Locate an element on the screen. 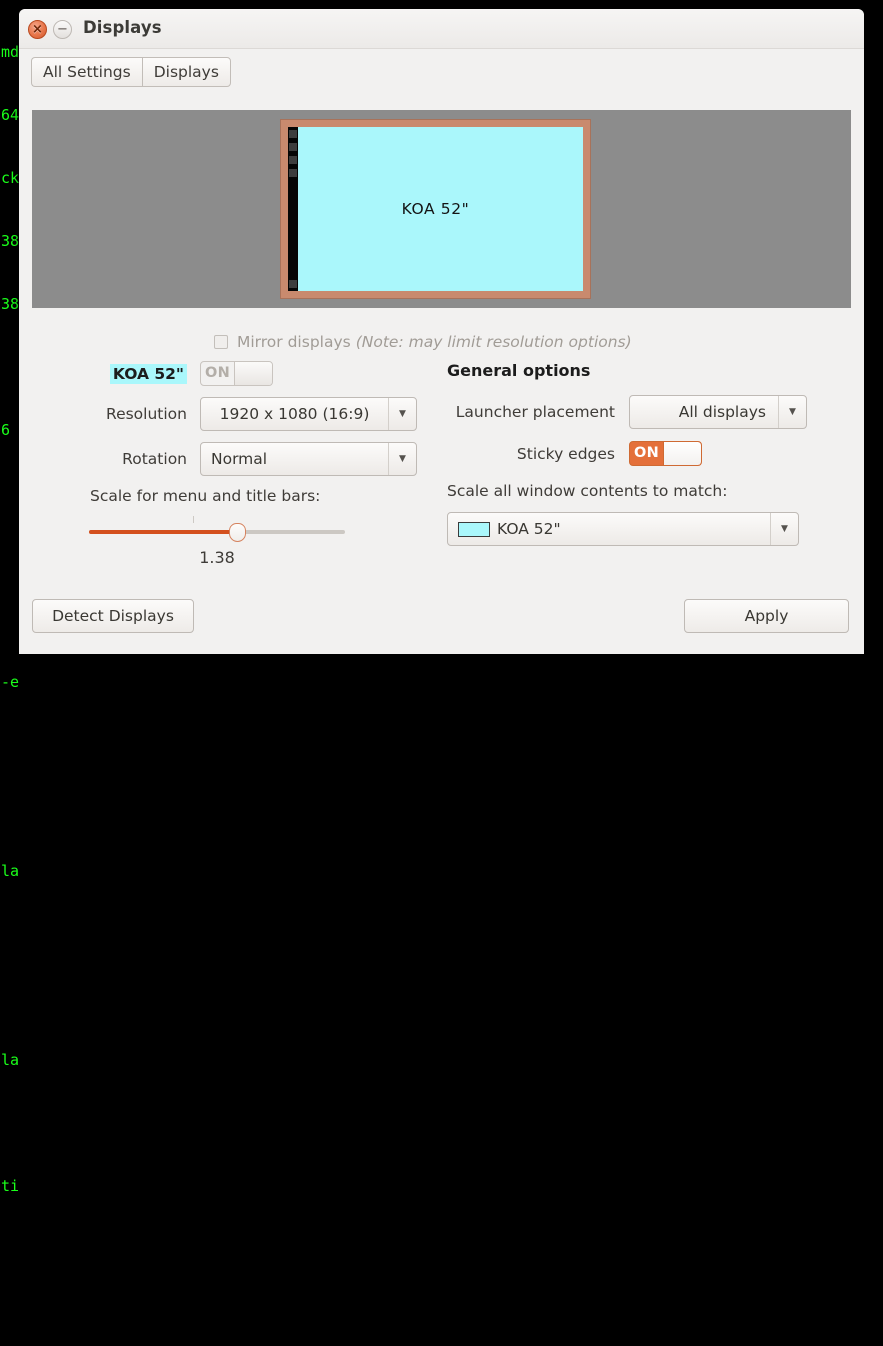  scale-slider-tick is located at coordinates (193, 519).